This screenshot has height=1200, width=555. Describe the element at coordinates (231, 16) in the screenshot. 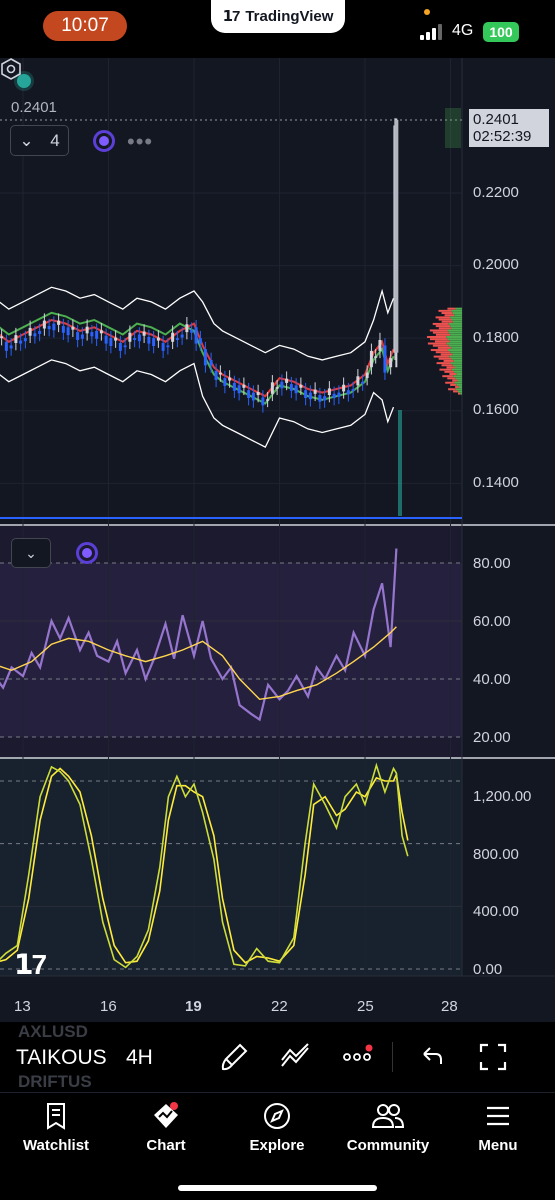

I see `tradingview-logo-icon: 𝟭7` at that location.